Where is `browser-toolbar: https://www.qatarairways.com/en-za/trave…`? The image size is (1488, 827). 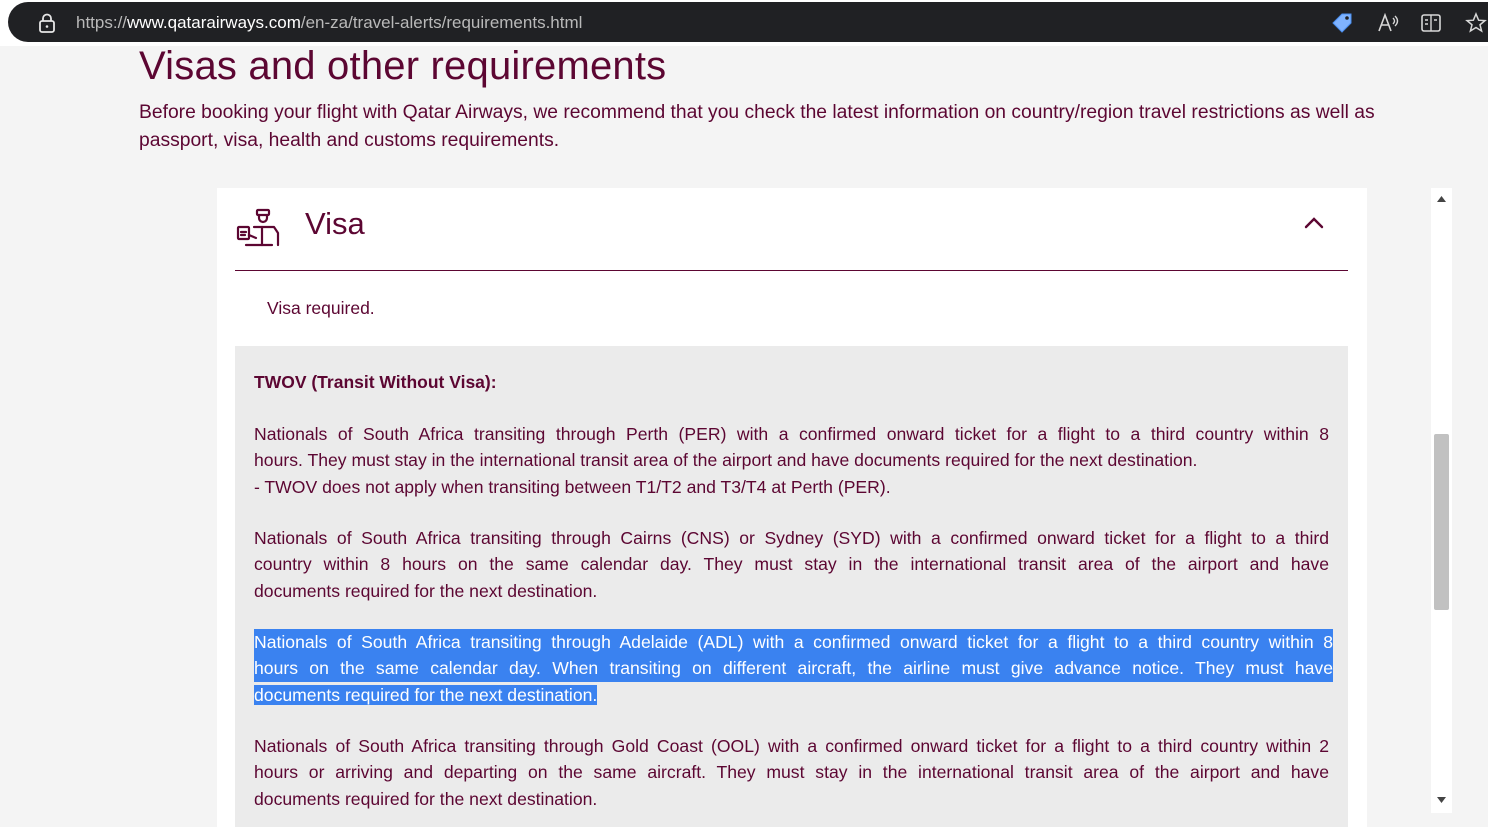
browser-toolbar: https://www.qatarairways.com/en-za/trave… is located at coordinates (744, 23).